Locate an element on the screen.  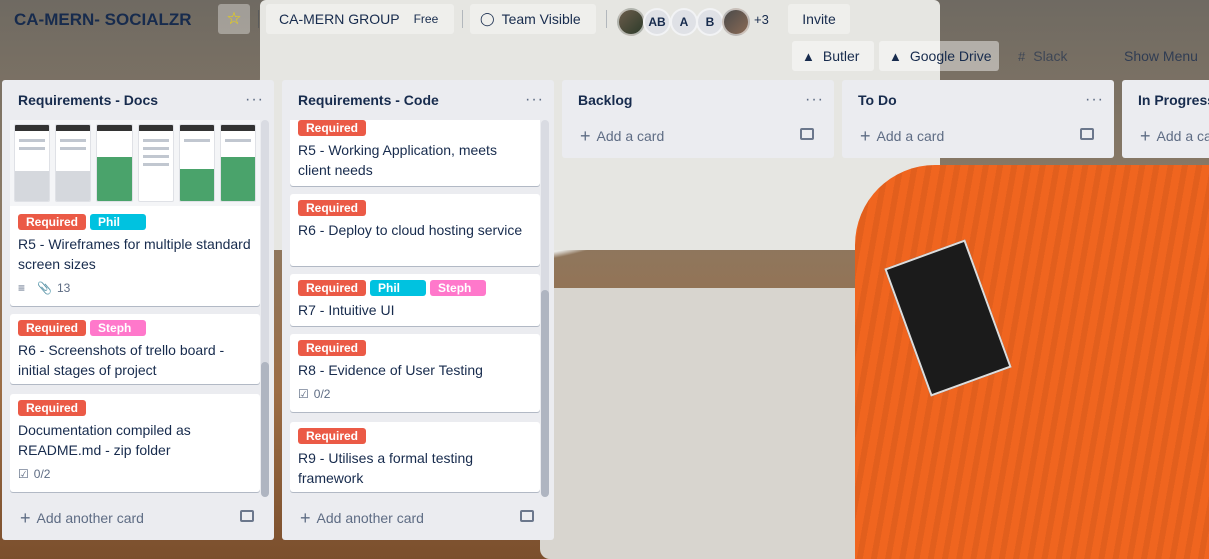
show-menu-button: Show Menu is located at coordinates (1166, 56).